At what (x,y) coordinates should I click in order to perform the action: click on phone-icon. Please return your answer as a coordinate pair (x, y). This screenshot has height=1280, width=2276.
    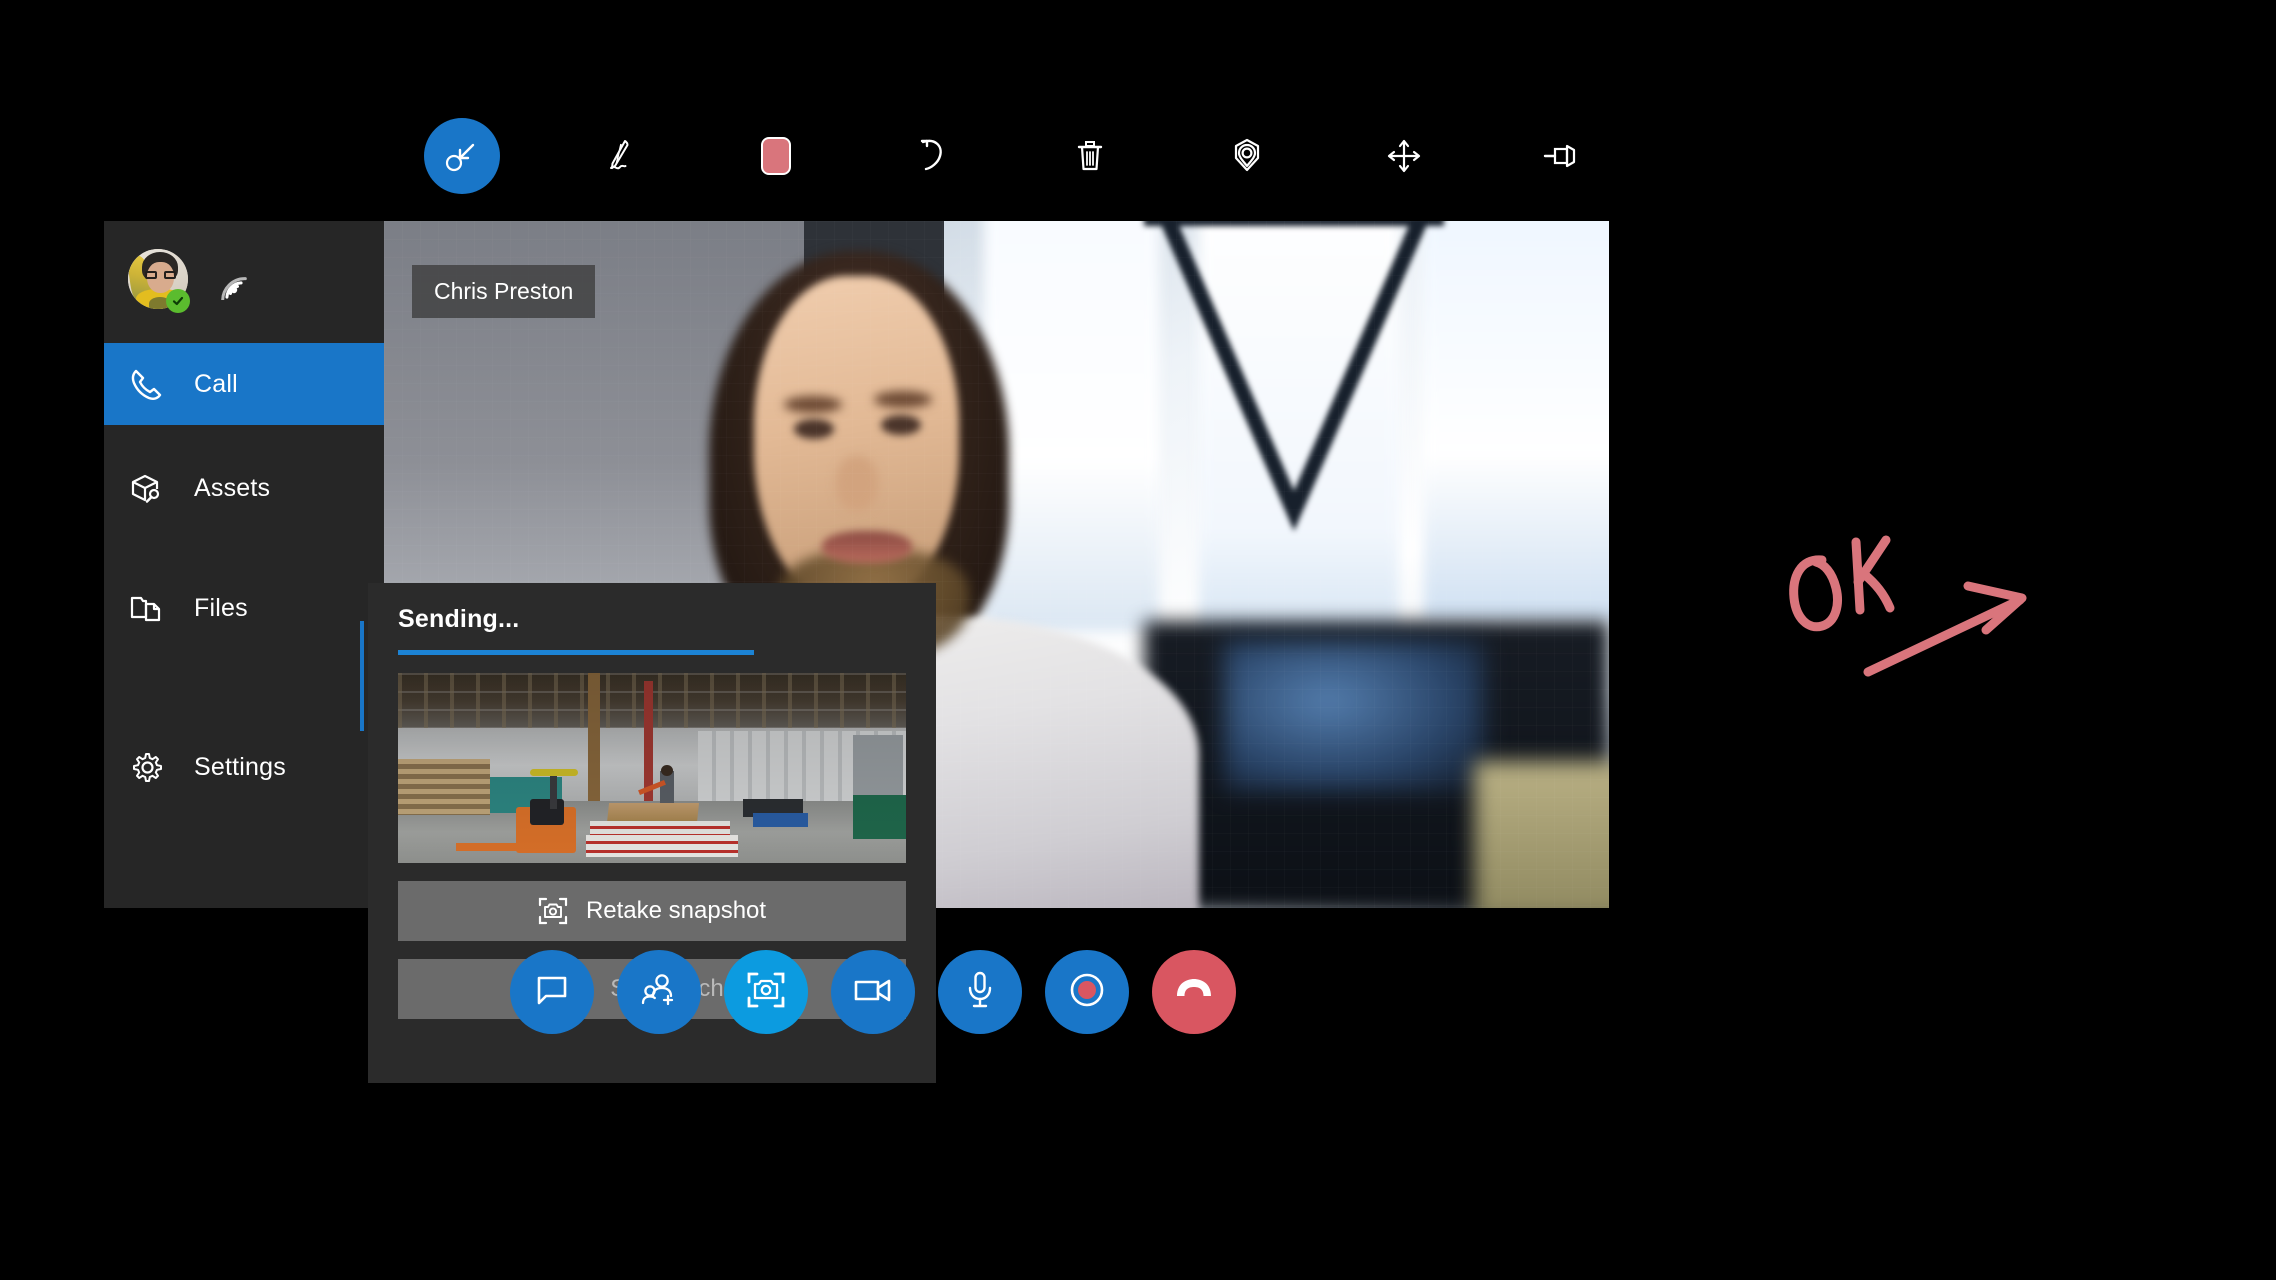
    Looking at the image, I should click on (151, 384).